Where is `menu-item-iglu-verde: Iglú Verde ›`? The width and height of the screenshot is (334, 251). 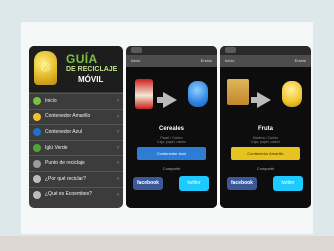
menu-item-iglu-verde: Iglú Verde › is located at coordinates (76, 147).